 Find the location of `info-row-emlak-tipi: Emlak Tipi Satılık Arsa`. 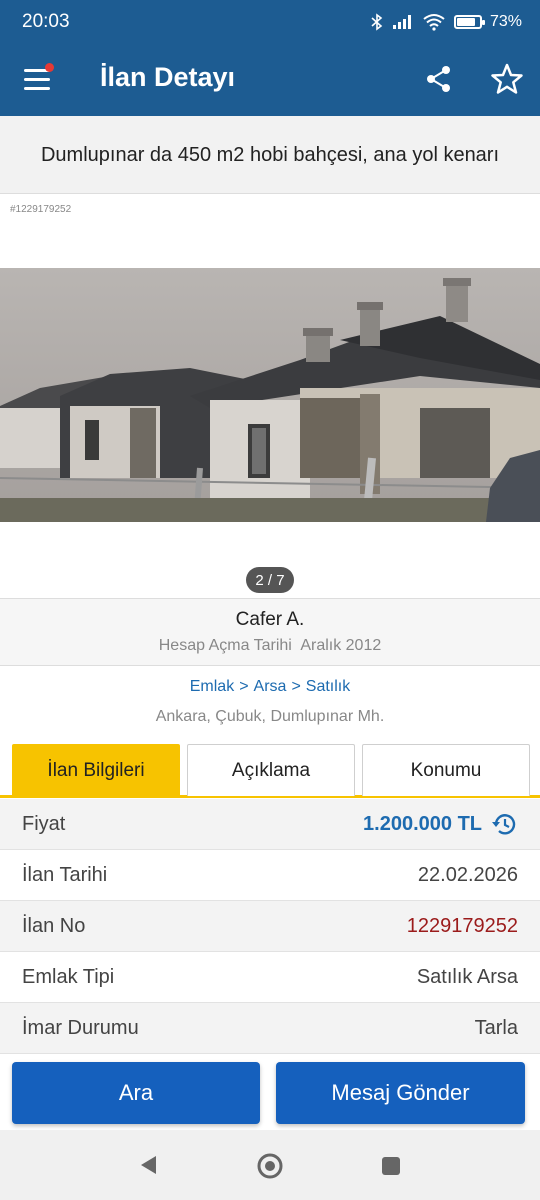

info-row-emlak-tipi: Emlak Tipi Satılık Arsa is located at coordinates (270, 977).